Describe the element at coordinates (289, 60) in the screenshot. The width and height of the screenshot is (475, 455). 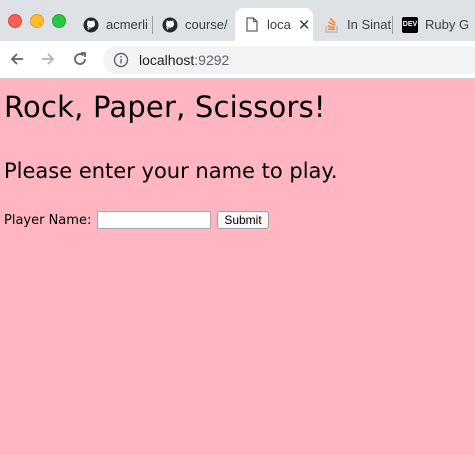
I see `address-bar: localhost:9292` at that location.